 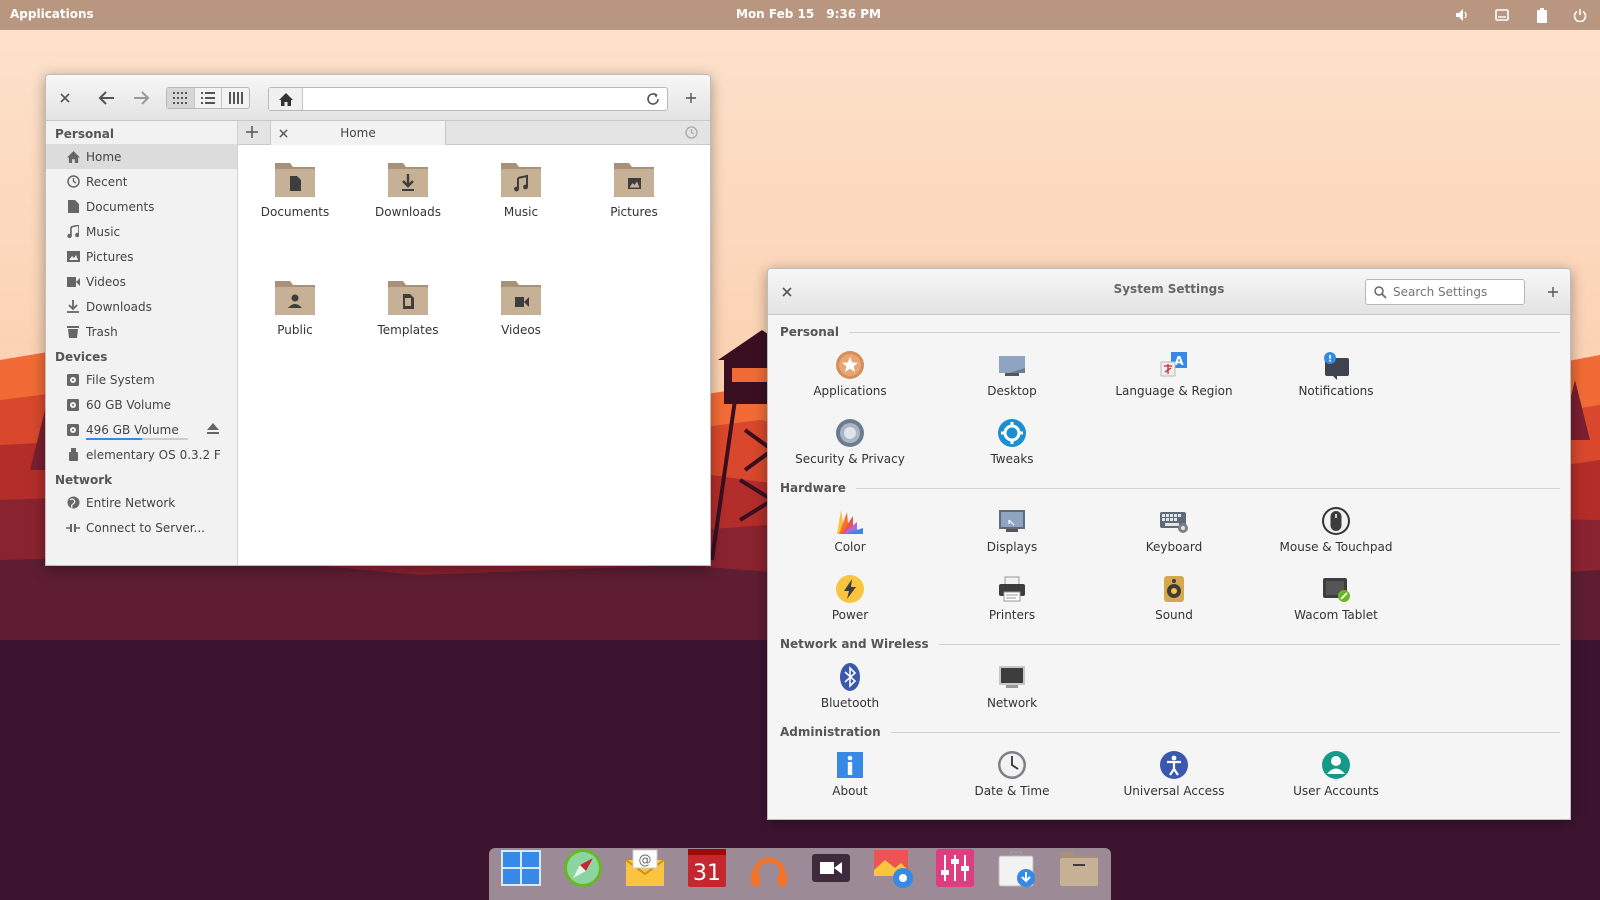 What do you see at coordinates (850, 374) in the screenshot?
I see `plug-applications: Applications` at bounding box center [850, 374].